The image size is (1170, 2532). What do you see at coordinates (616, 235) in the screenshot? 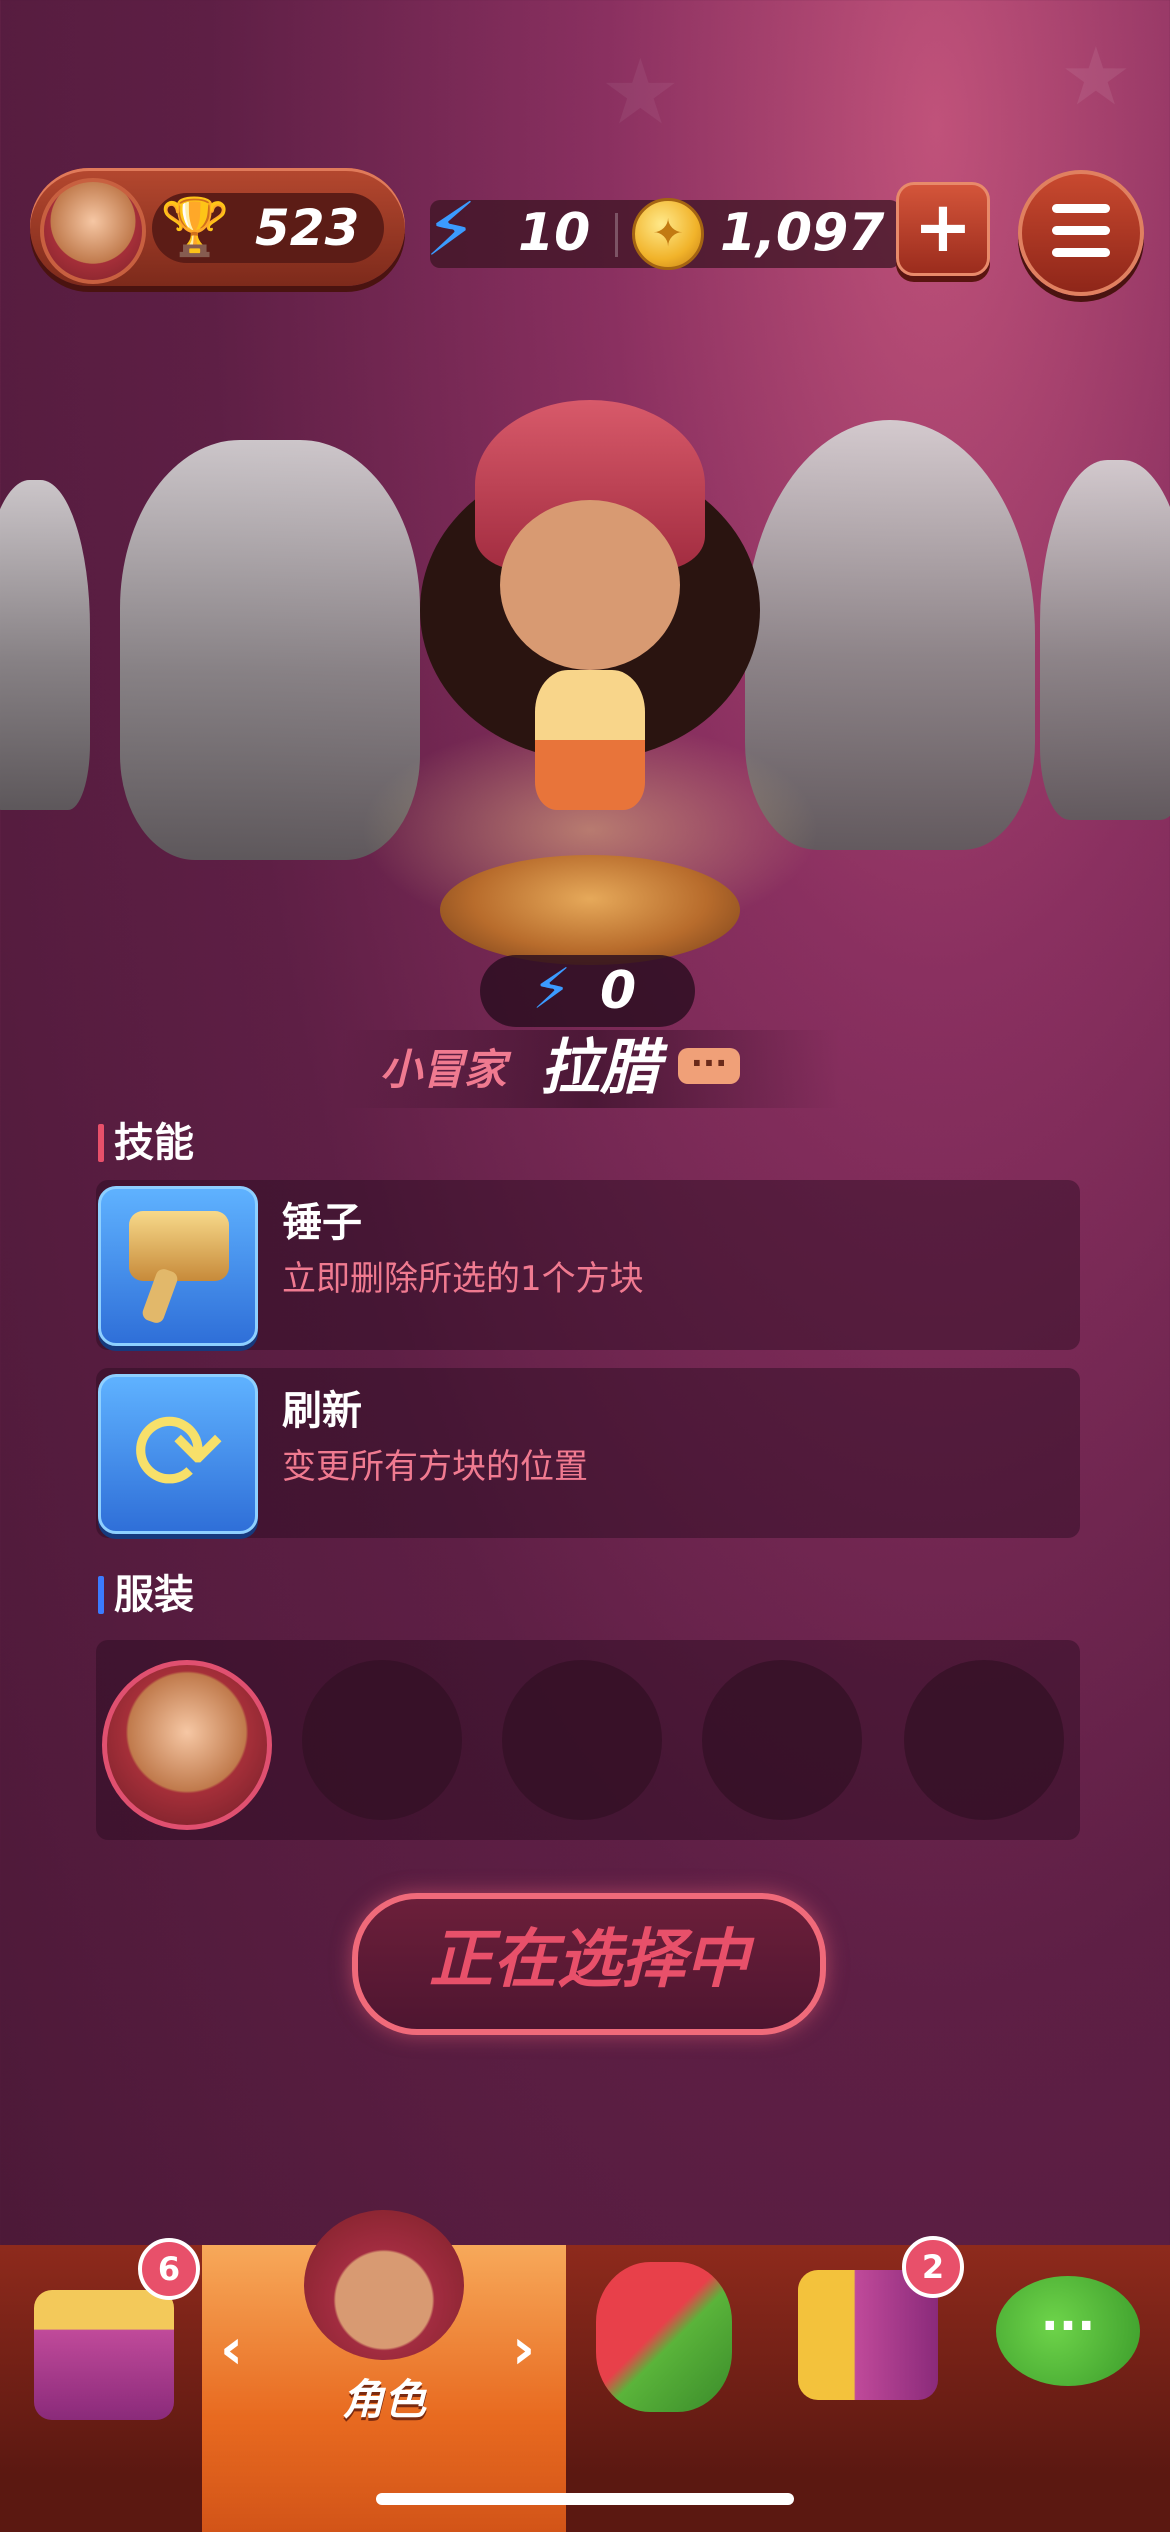
I see `divider` at bounding box center [616, 235].